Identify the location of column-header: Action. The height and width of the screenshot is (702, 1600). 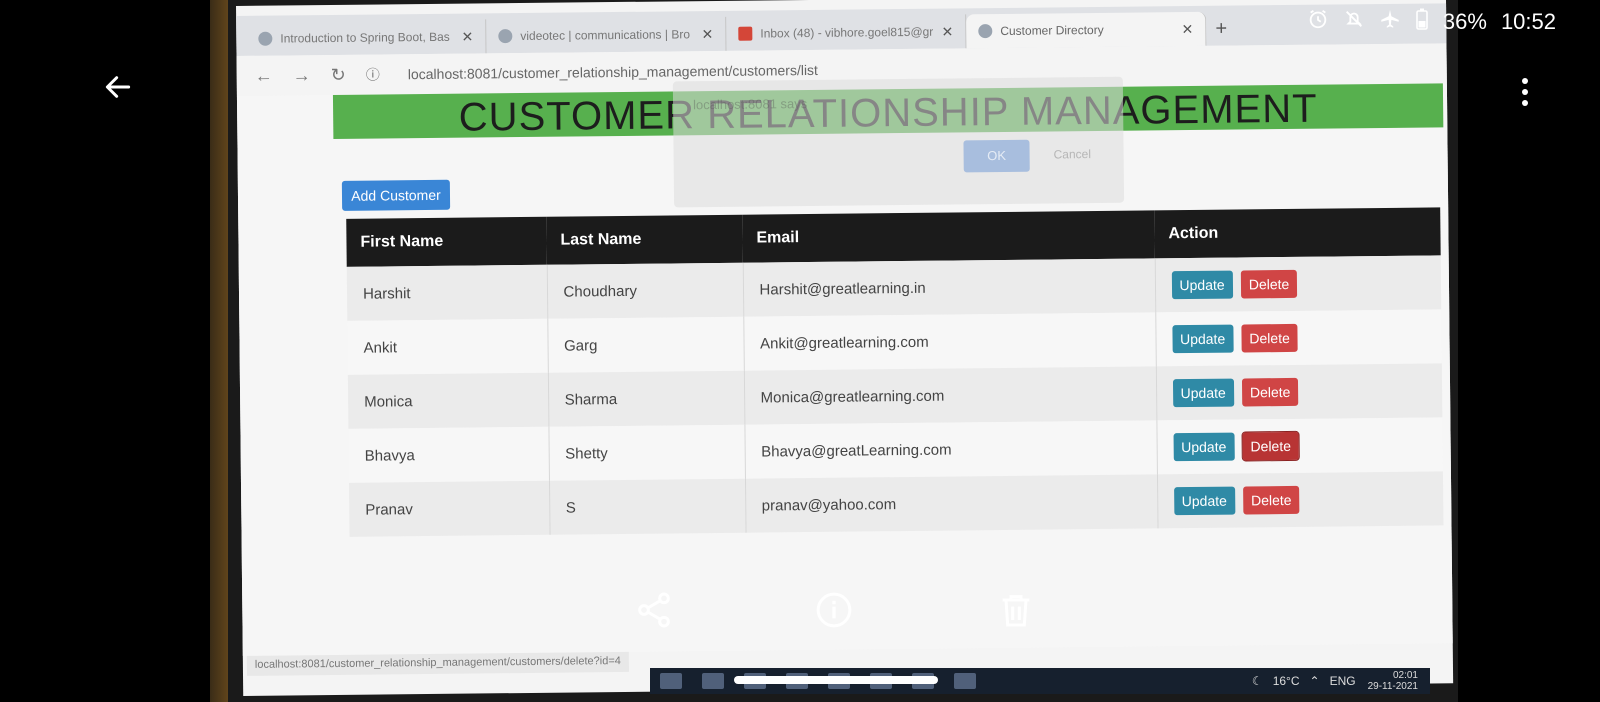
(1297, 233).